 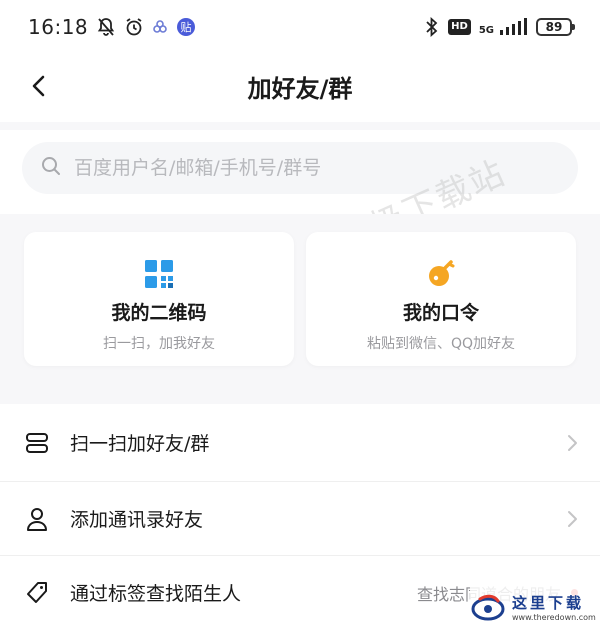 What do you see at coordinates (140, 444) in the screenshot?
I see `list-item-label: 扫一扫加好友/群` at bounding box center [140, 444].